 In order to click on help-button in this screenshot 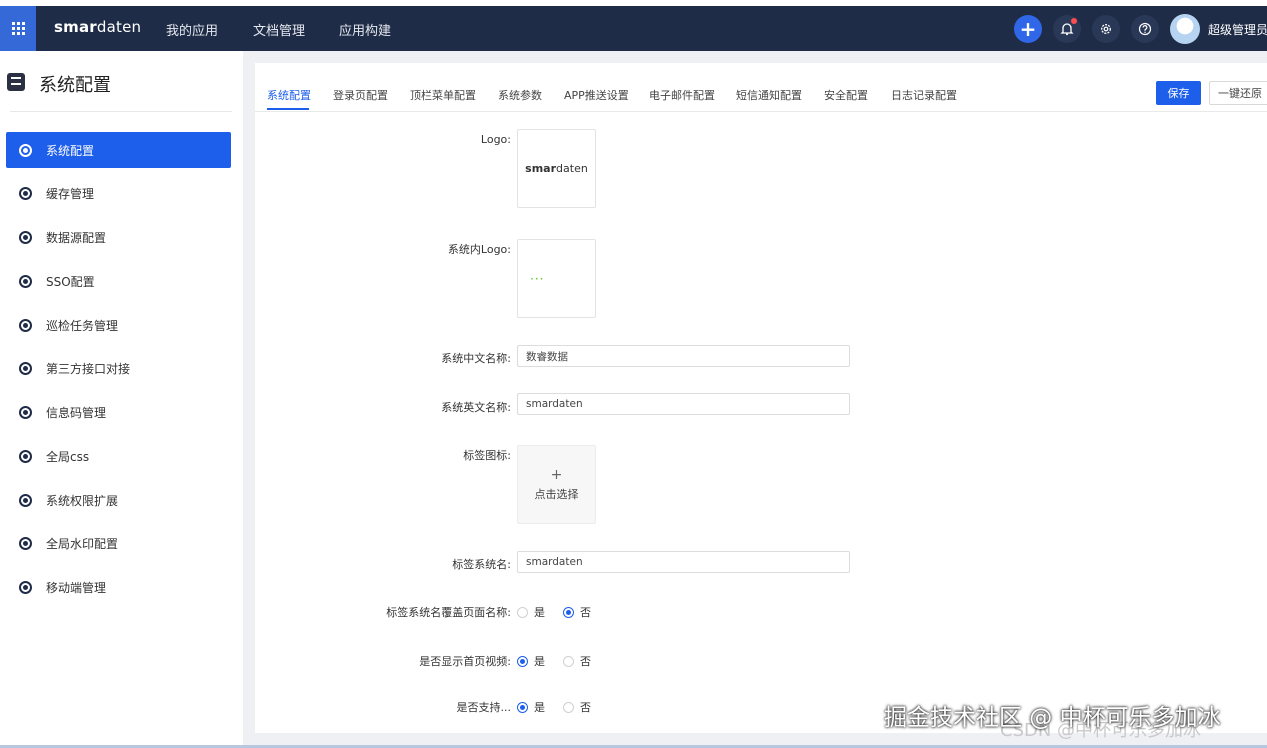, I will do `click(1145, 29)`.